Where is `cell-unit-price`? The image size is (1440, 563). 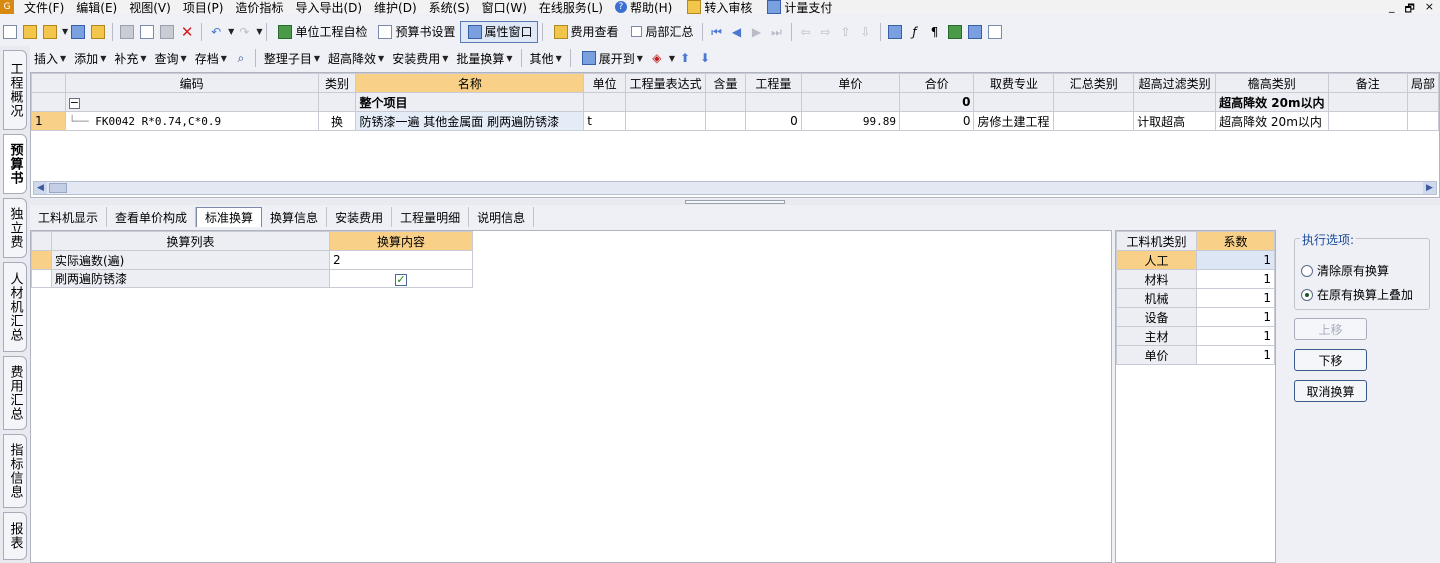
cell-unit-price is located at coordinates (850, 102).